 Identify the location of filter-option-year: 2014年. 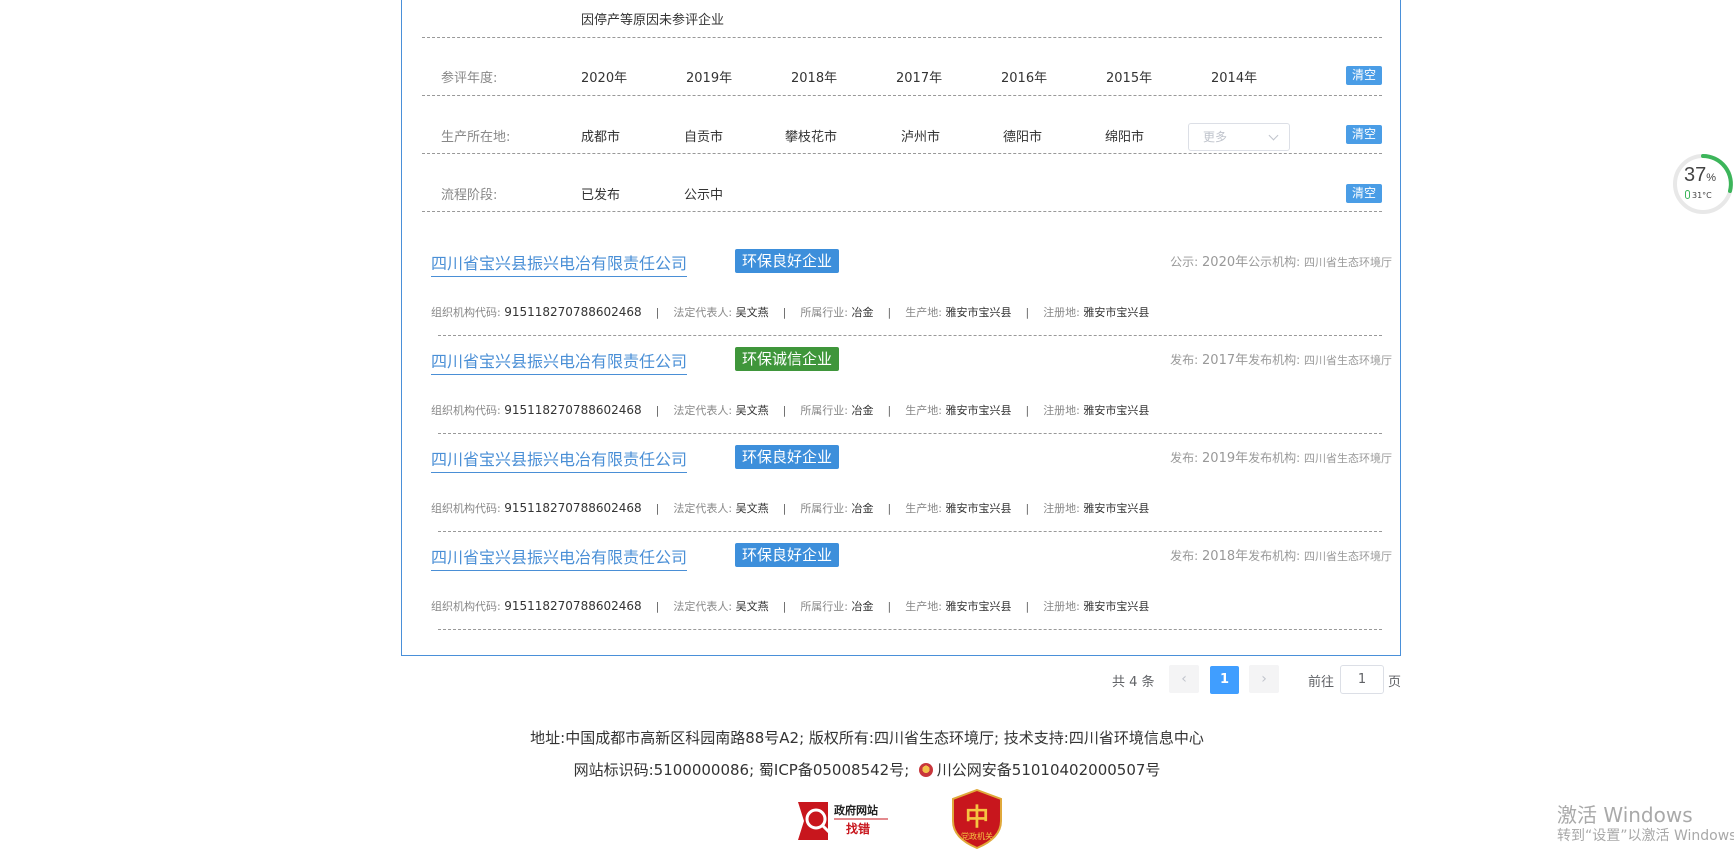
(1234, 76).